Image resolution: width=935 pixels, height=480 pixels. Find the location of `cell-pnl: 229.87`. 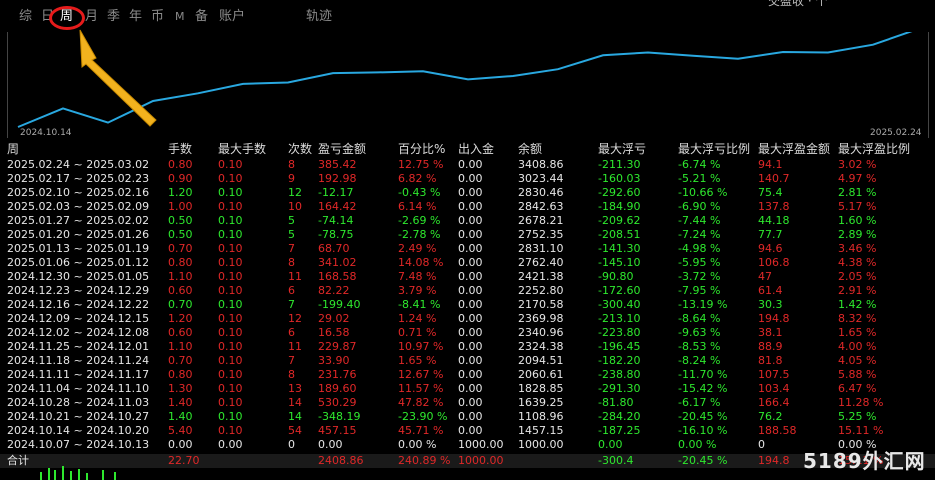

cell-pnl: 229.87 is located at coordinates (337, 346).